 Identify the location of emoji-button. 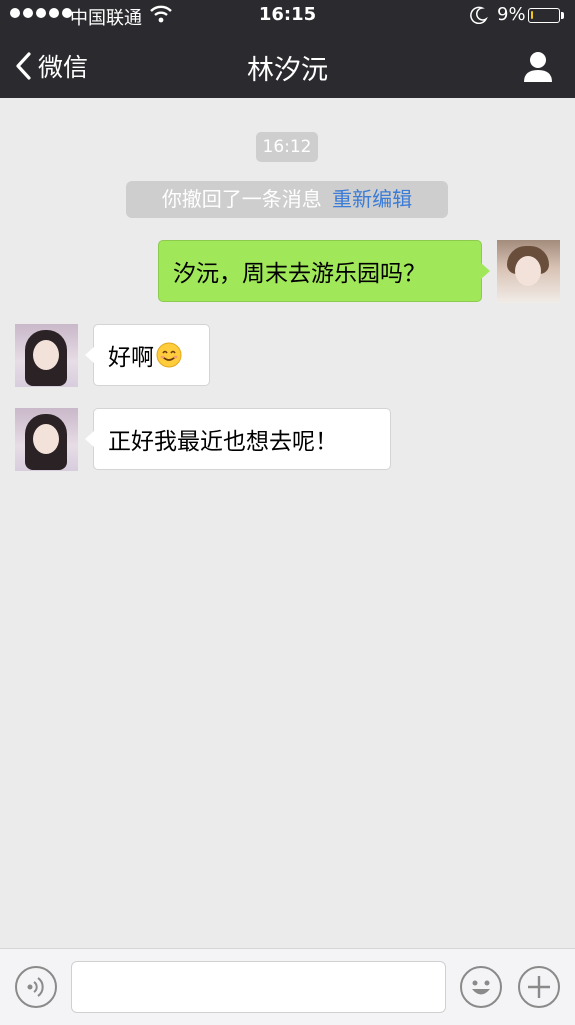
(481, 987).